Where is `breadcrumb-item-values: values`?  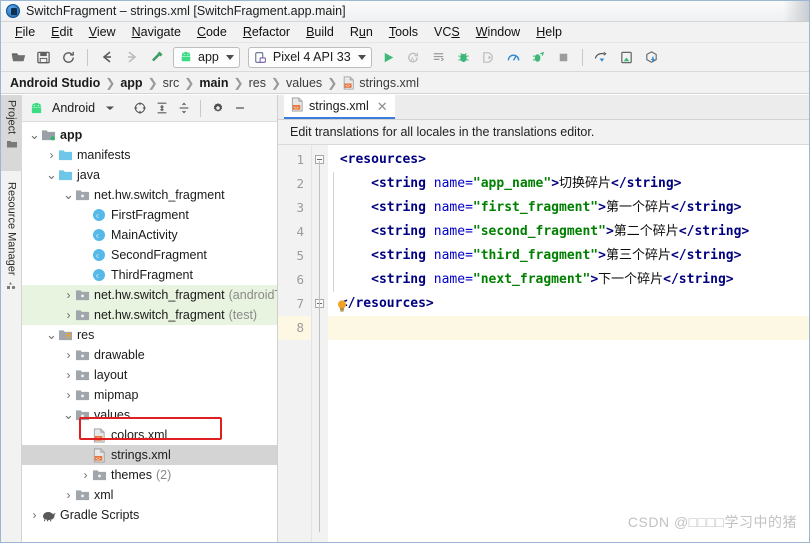
breadcrumb-item-values: values is located at coordinates (304, 83).